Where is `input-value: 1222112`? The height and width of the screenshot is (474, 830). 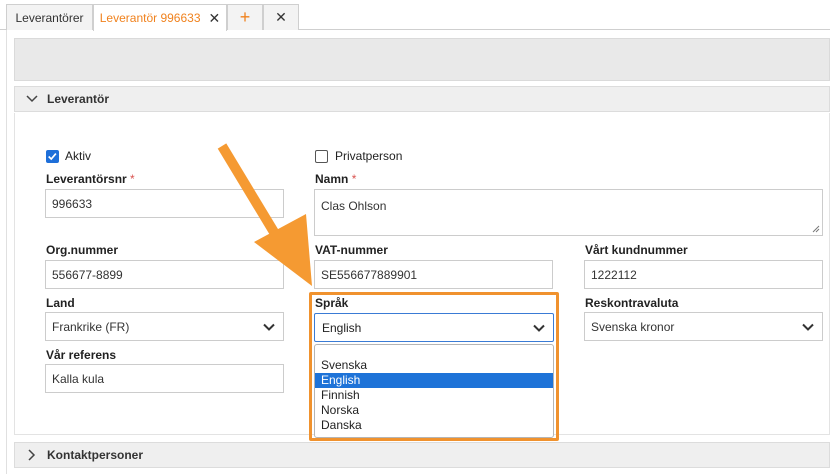
input-value: 1222112 is located at coordinates (614, 274).